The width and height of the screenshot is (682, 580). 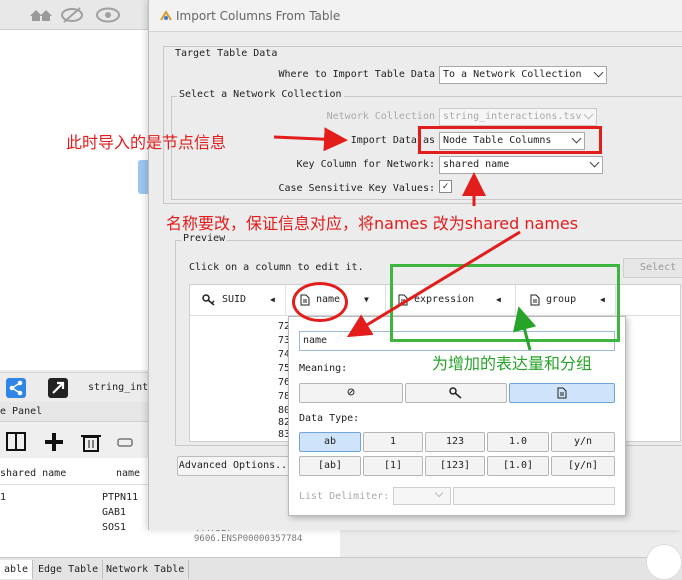 I want to click on arrow-to-import-as, so click(x=310, y=139).